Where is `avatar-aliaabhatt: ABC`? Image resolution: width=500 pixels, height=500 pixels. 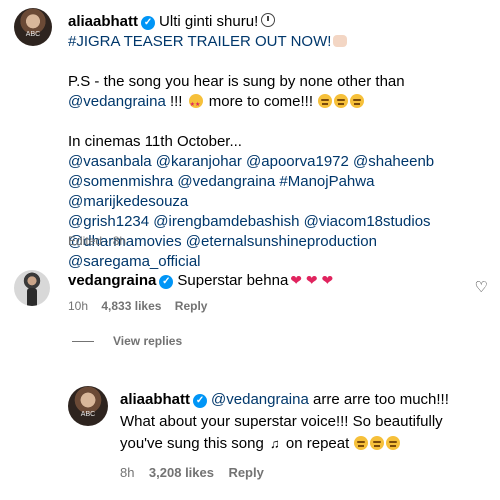
avatar-aliaabhatt: ABC is located at coordinates (33, 27).